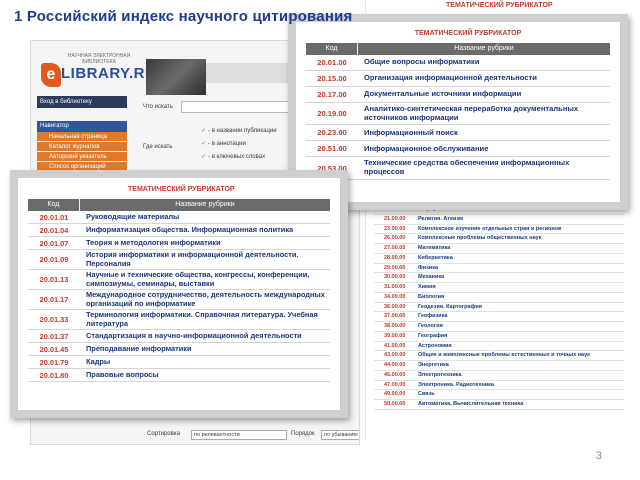 Image resolution: width=640 pixels, height=480 pixels. I want to click on rubric-code: 37.00.00, so click(396, 316).